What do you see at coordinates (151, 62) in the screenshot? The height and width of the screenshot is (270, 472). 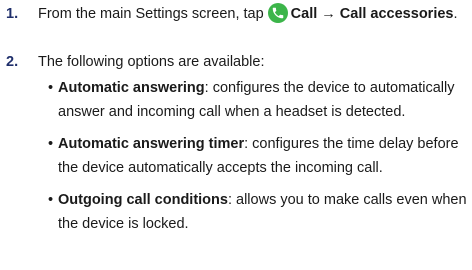 I see `step-text: The following options are available:` at bounding box center [151, 62].